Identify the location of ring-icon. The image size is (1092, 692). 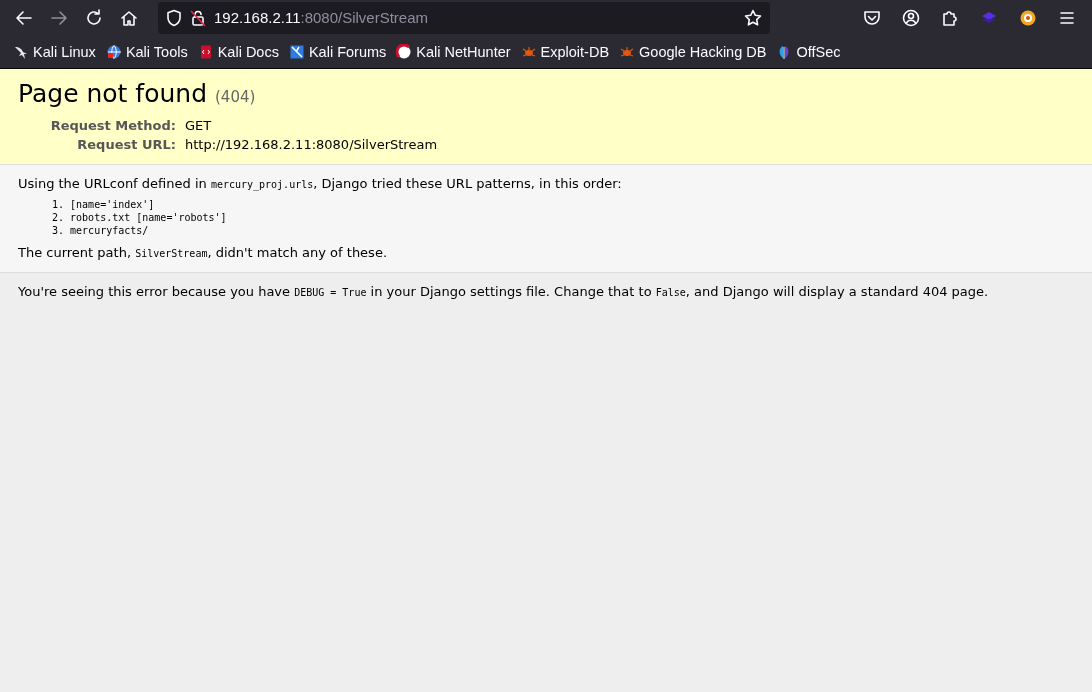
(404, 51).